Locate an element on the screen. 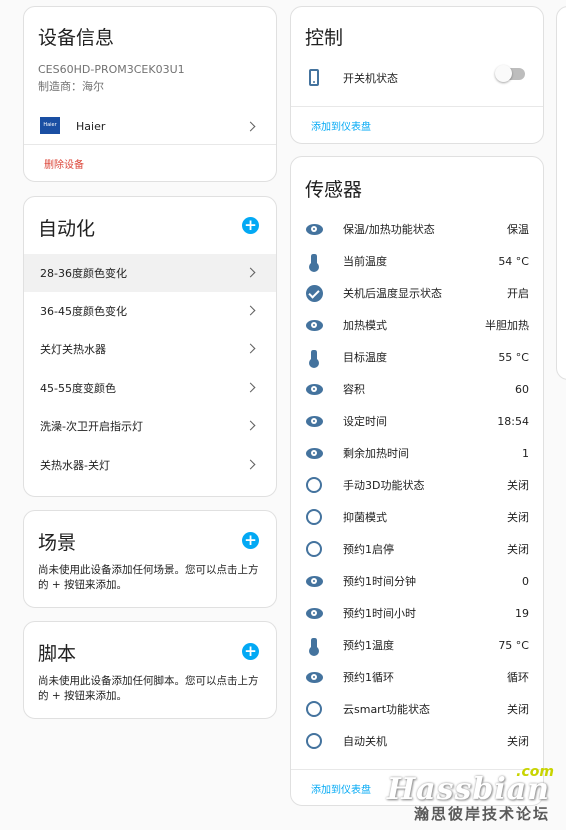  sensor-row: 目标温度 55 °C is located at coordinates (417, 357).